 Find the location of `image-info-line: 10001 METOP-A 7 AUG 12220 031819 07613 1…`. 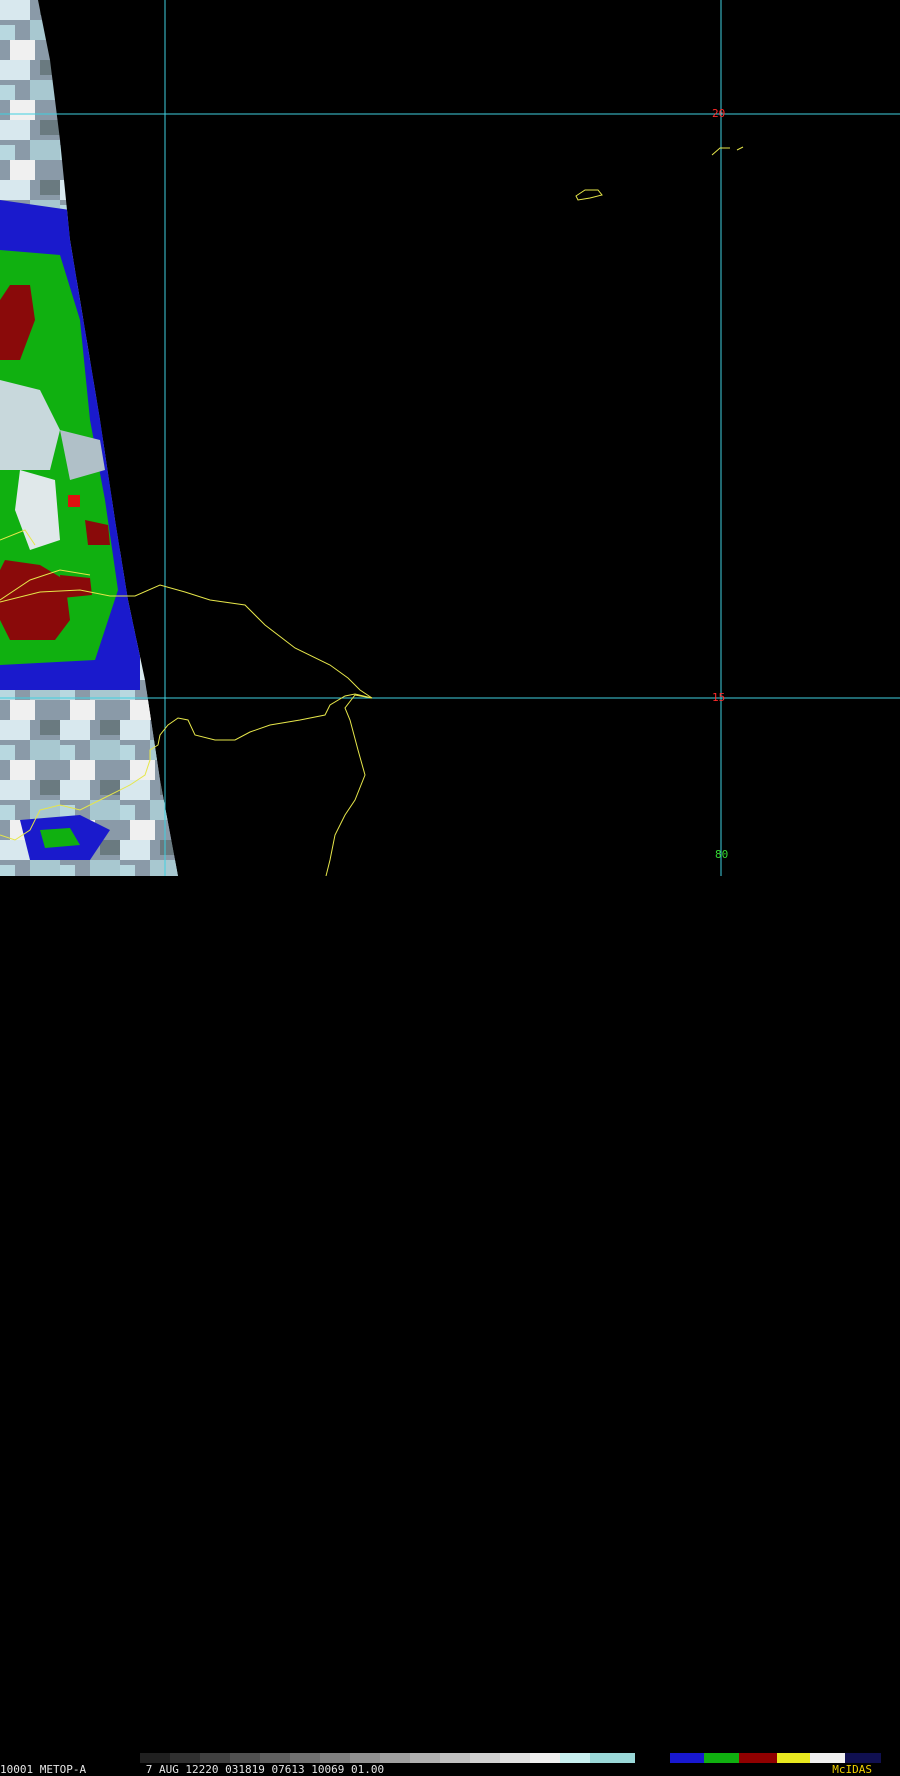

image-info-line: 10001 METOP-A 7 AUG 12220 031819 07613 1… is located at coordinates (192, 1769).